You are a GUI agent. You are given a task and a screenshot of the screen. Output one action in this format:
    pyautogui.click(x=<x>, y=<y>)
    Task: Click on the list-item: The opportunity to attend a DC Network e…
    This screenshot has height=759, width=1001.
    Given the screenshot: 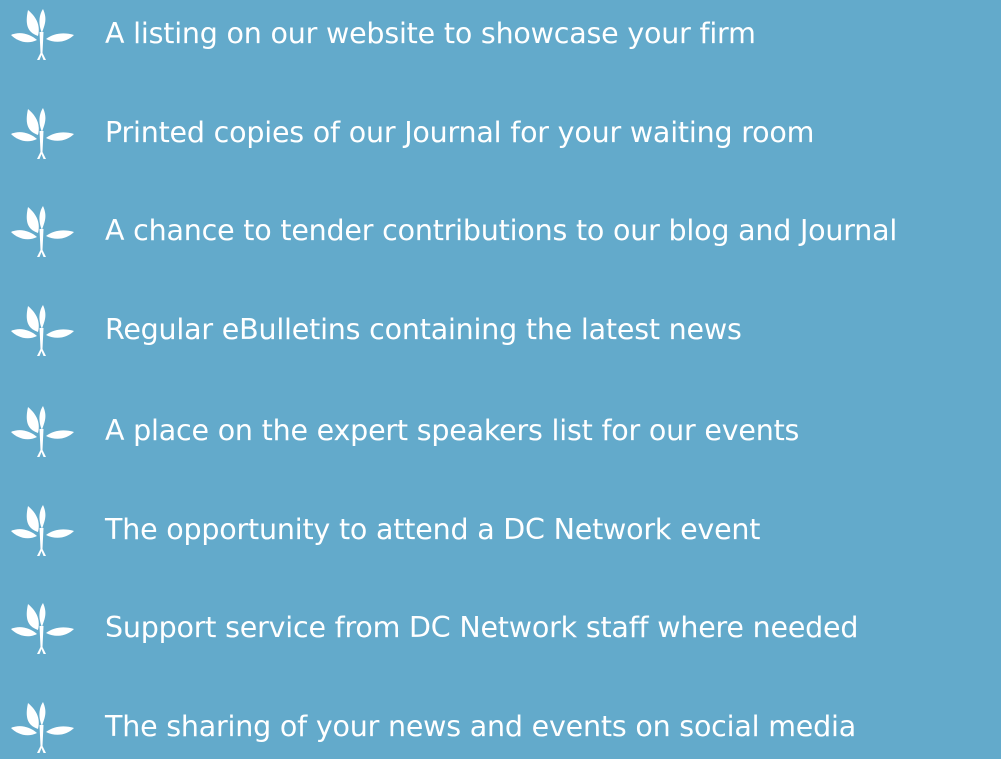 What is the action you would take?
    pyautogui.click(x=500, y=532)
    